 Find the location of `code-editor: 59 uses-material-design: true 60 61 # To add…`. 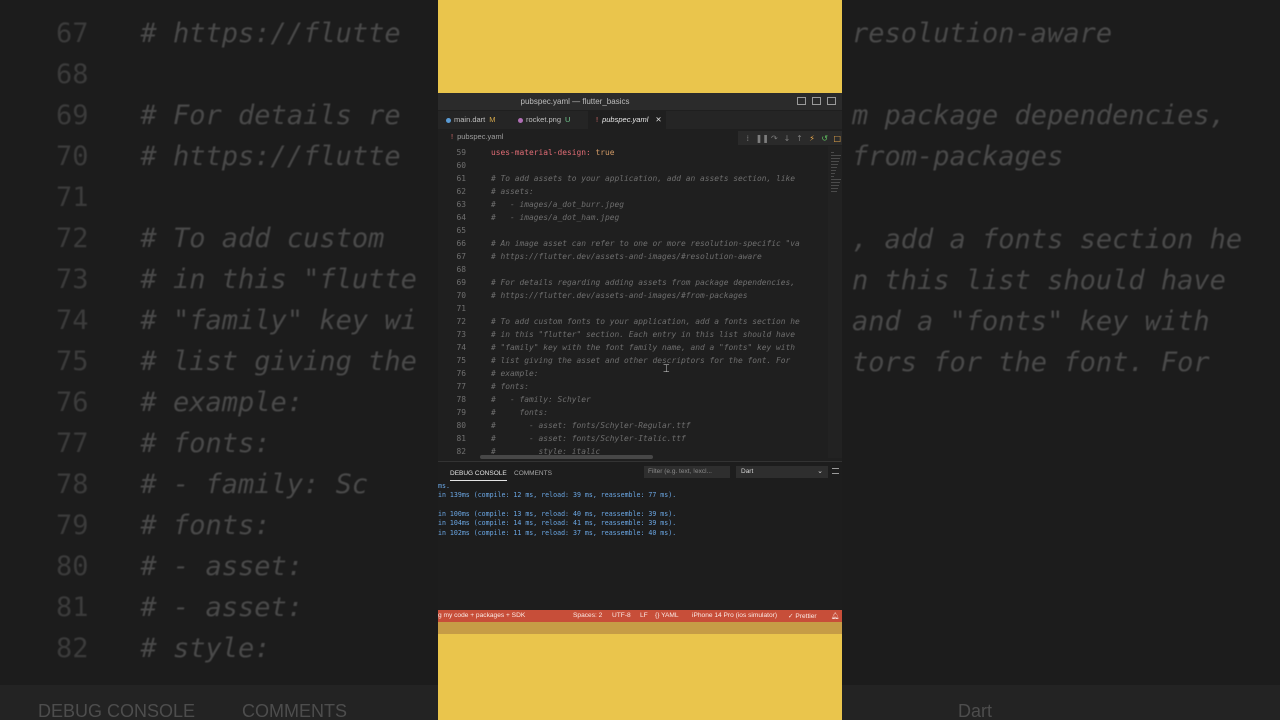

code-editor: 59 uses-material-design: true 60 61 # To add… is located at coordinates (633, 302).